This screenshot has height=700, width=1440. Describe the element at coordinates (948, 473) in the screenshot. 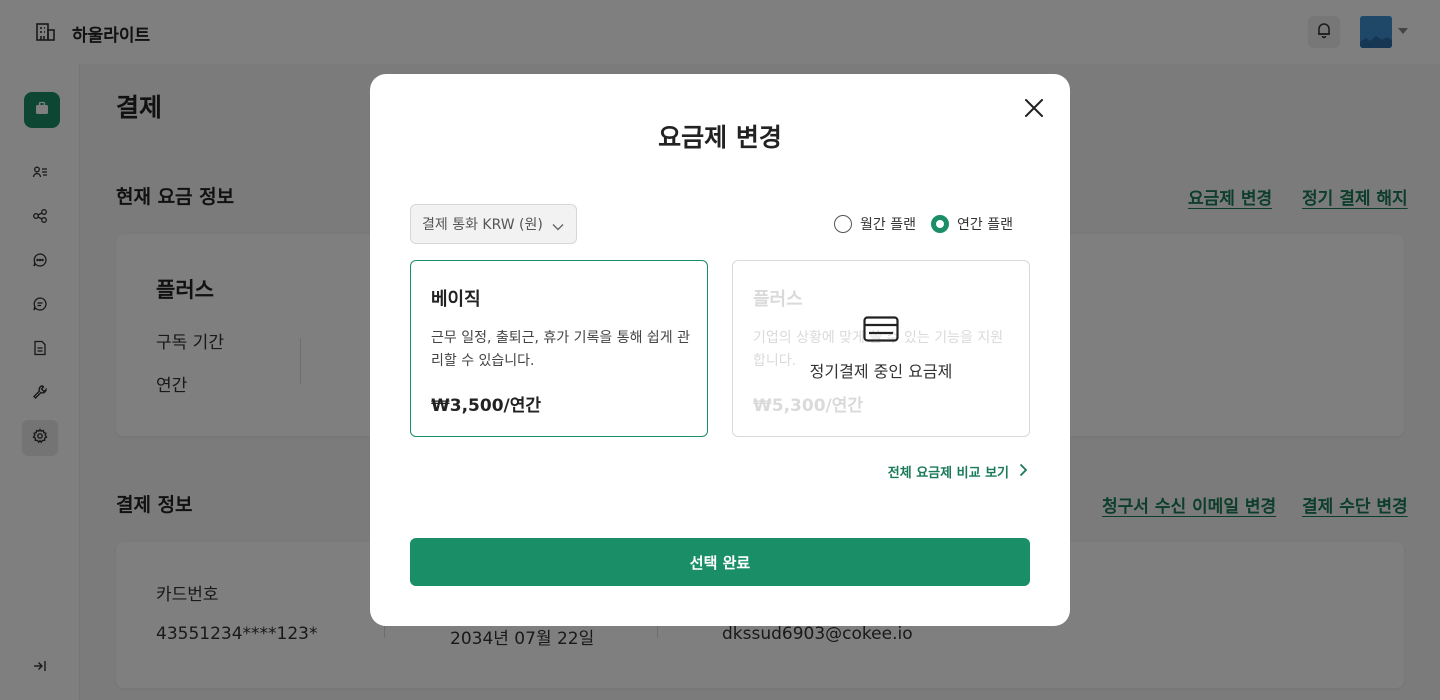

I see `compare-plans-label: 전체 요금제 비교 보기` at that location.